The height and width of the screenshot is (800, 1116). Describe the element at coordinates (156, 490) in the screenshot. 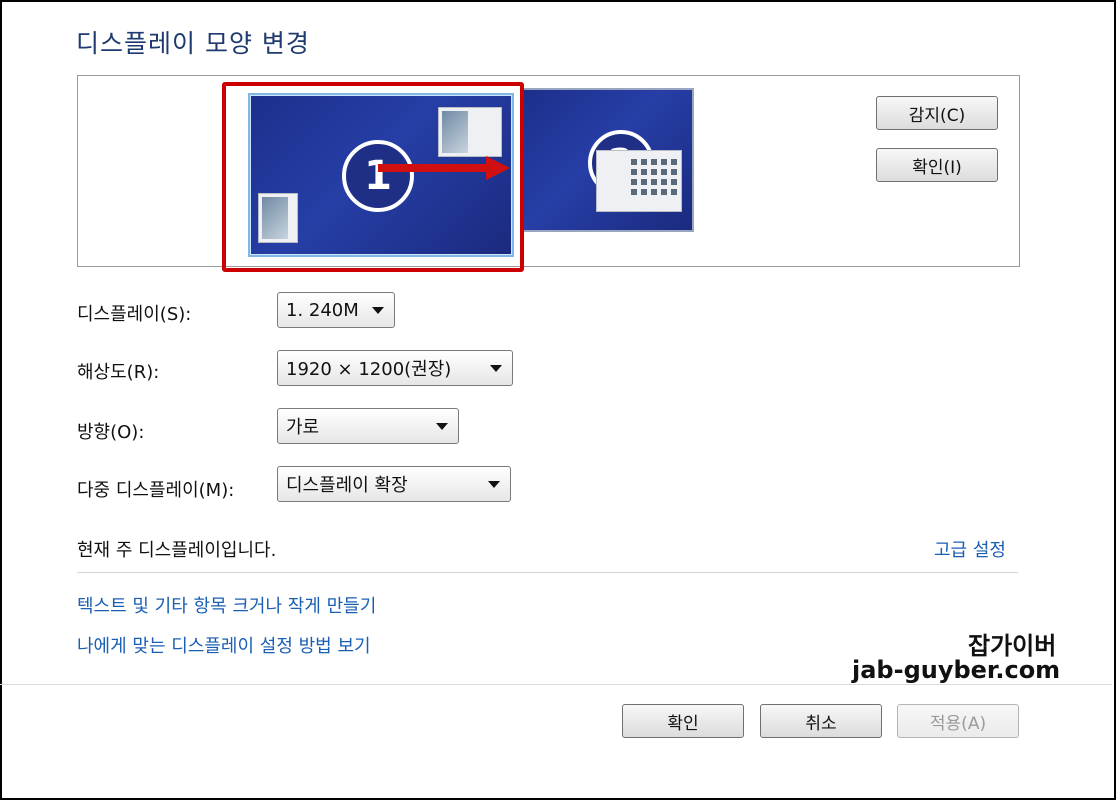

I see `multi-display-label: 다중 디스플레이(M):` at that location.